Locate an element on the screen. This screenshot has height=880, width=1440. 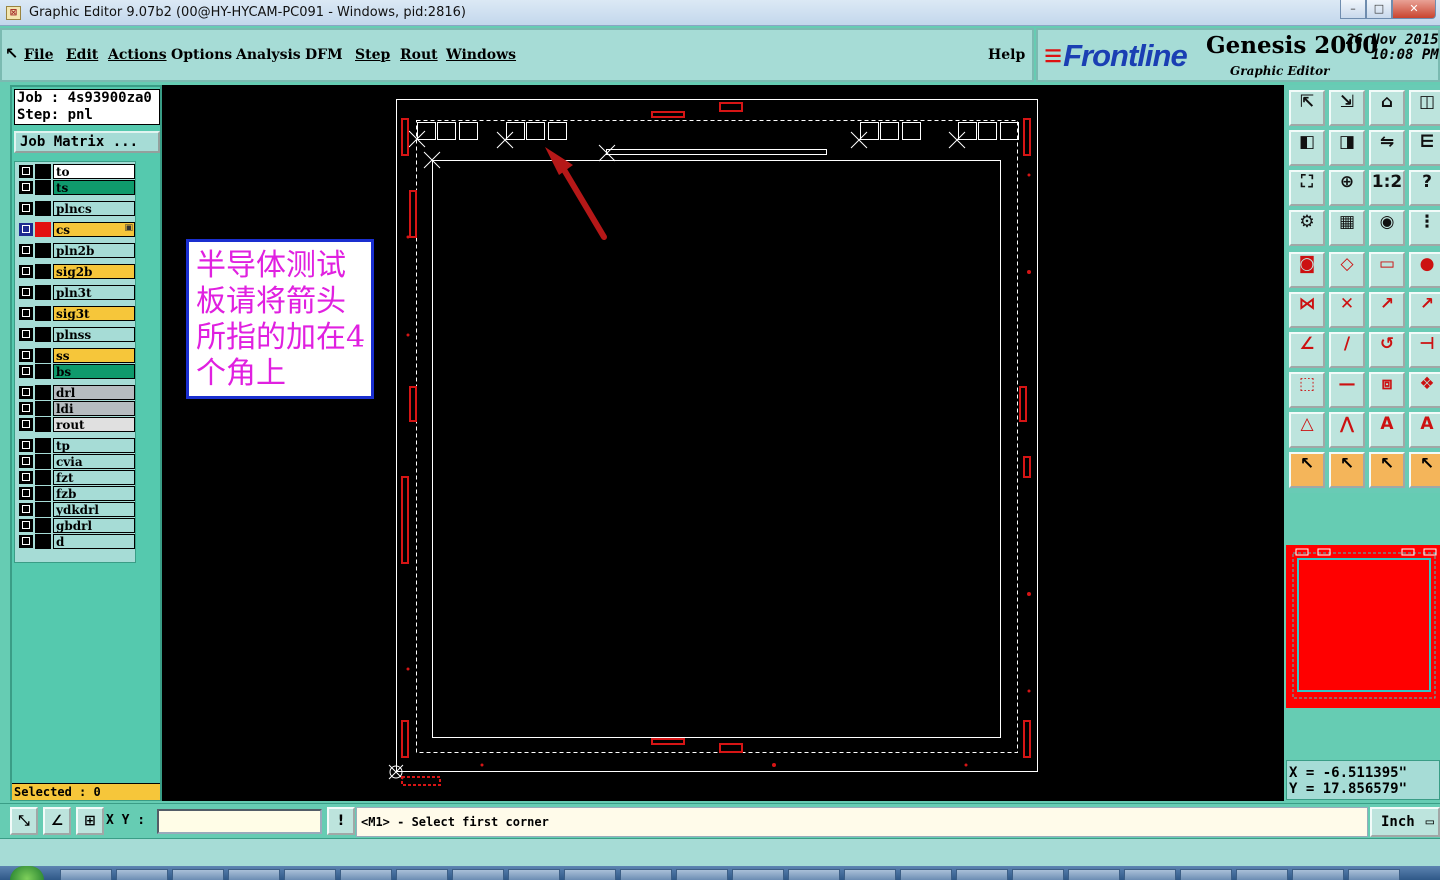
drill-tool-button: ● is located at coordinates (1424, 270).